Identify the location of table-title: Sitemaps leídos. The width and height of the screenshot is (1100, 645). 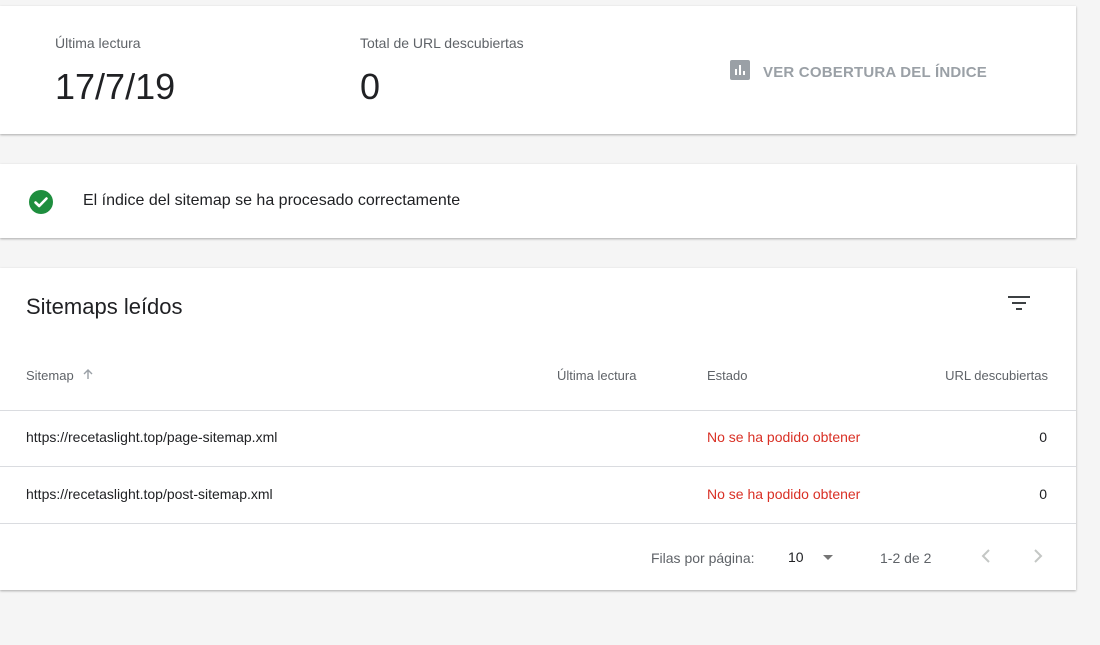
(104, 306).